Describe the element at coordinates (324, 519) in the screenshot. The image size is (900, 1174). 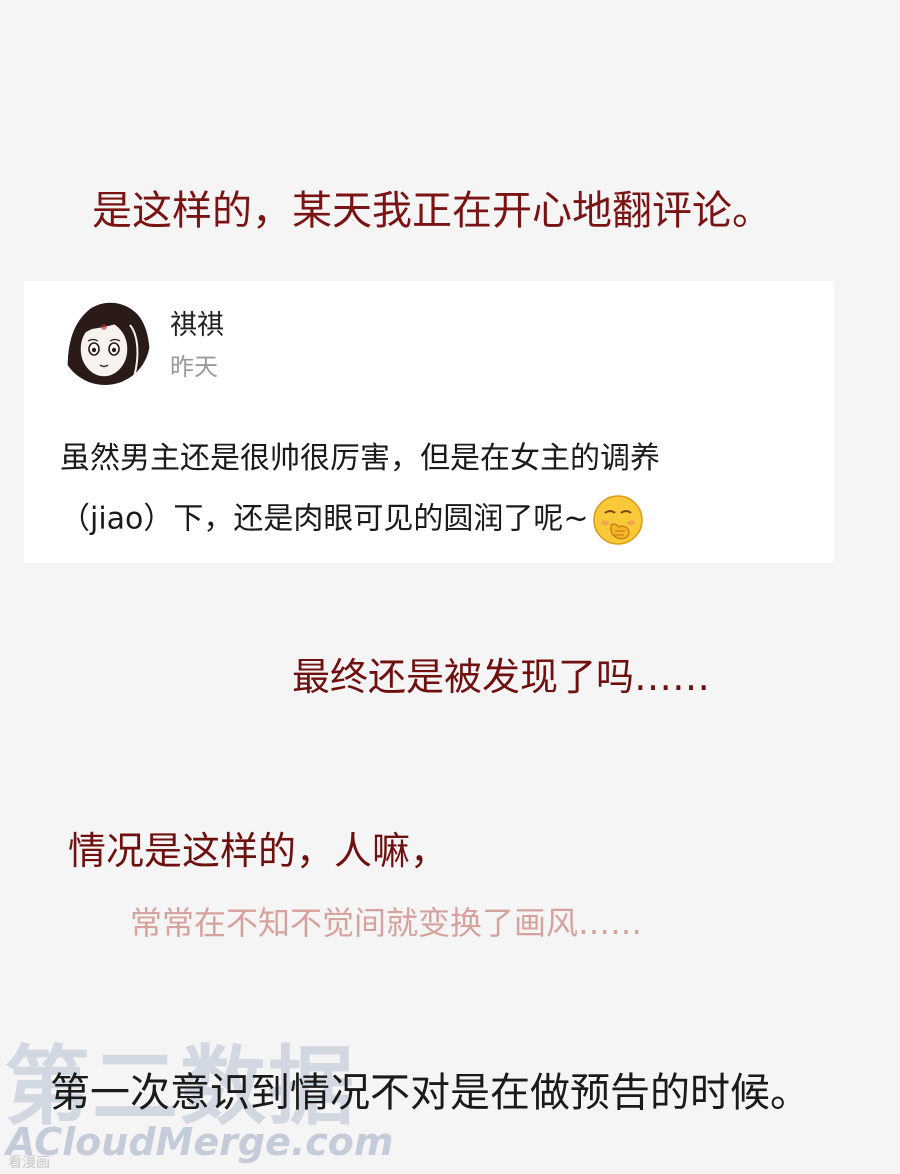
I see `comment-text-line-2-text: （jiao）下，还是肉眼可见的圆润了呢~` at that location.